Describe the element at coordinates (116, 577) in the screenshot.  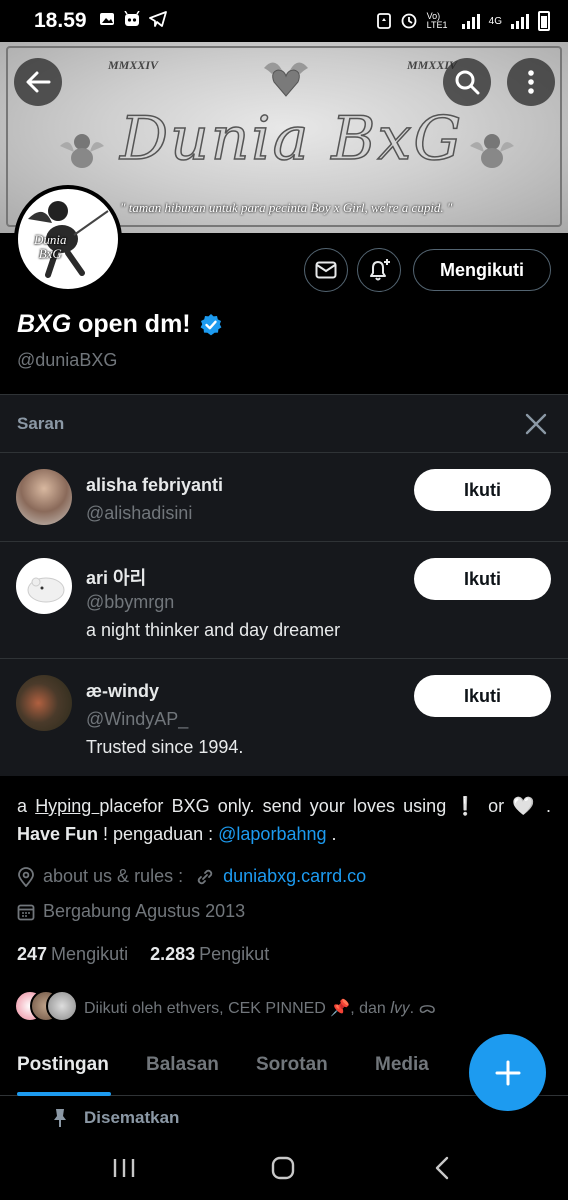
I see `suggestion-name: ari 아리` at that location.